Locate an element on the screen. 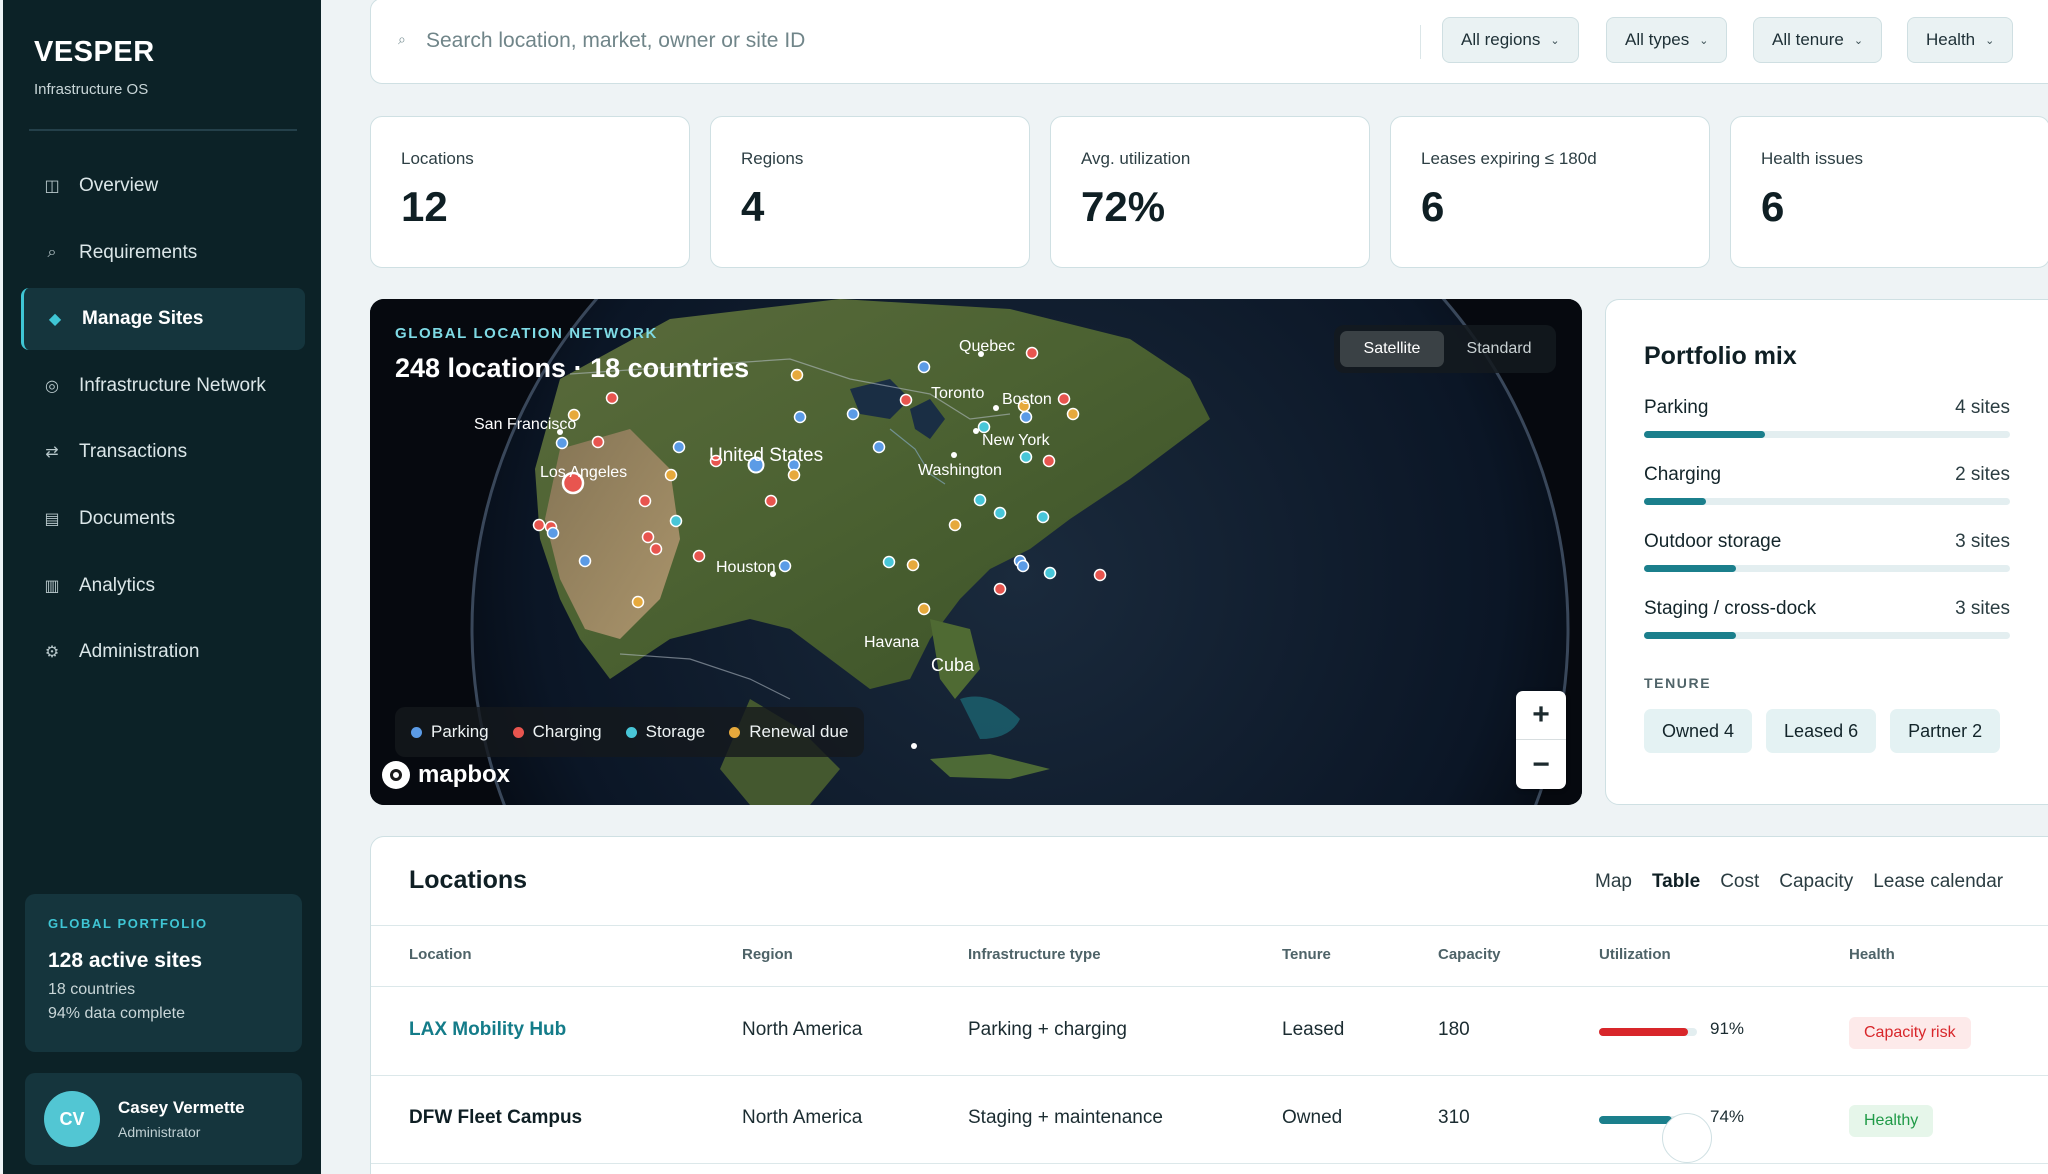 This screenshot has height=1174, width=2048. table-cell-type: Parking + charging is located at coordinates (1047, 1029).